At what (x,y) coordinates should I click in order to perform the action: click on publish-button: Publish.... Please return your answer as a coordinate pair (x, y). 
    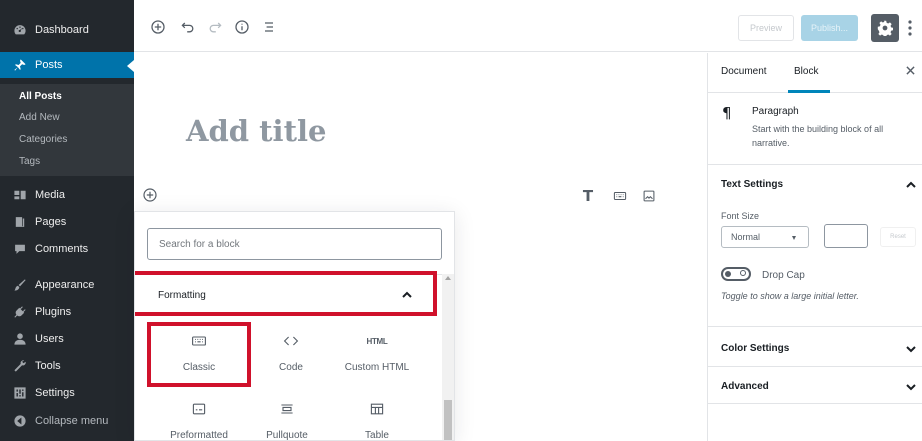
    Looking at the image, I should click on (829, 28).